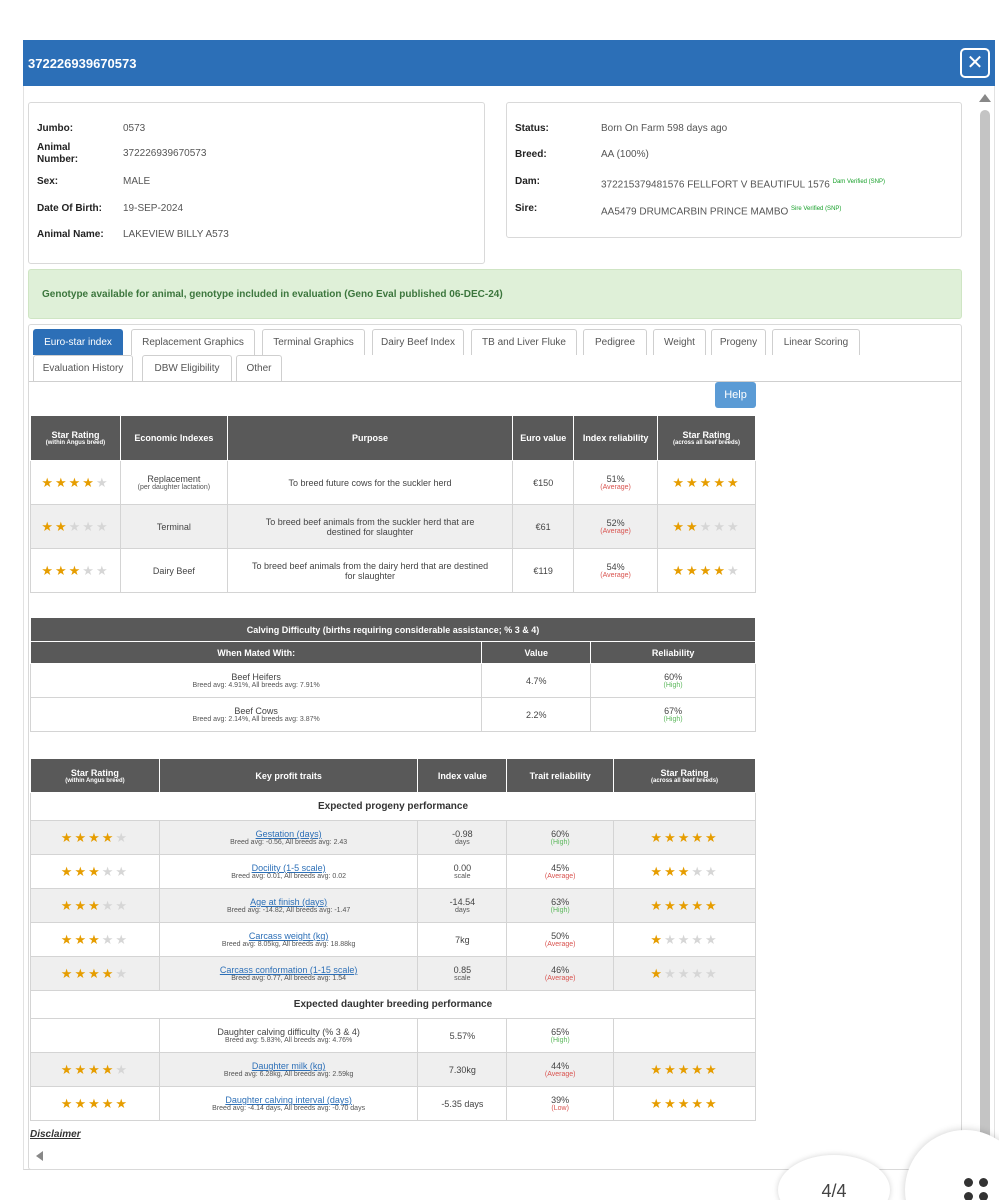  What do you see at coordinates (462, 970) in the screenshot?
I see `index-value: 0.85` at bounding box center [462, 970].